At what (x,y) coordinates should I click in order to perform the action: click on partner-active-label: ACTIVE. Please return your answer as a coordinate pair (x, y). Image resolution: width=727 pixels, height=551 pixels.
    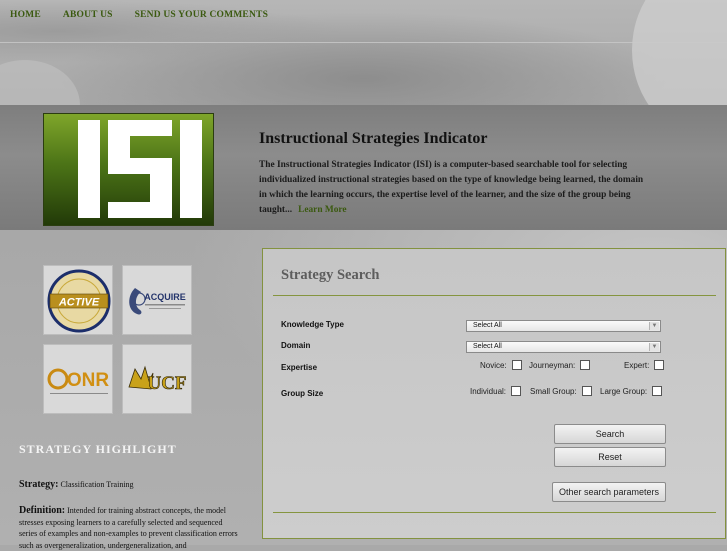
    Looking at the image, I should click on (79, 303).